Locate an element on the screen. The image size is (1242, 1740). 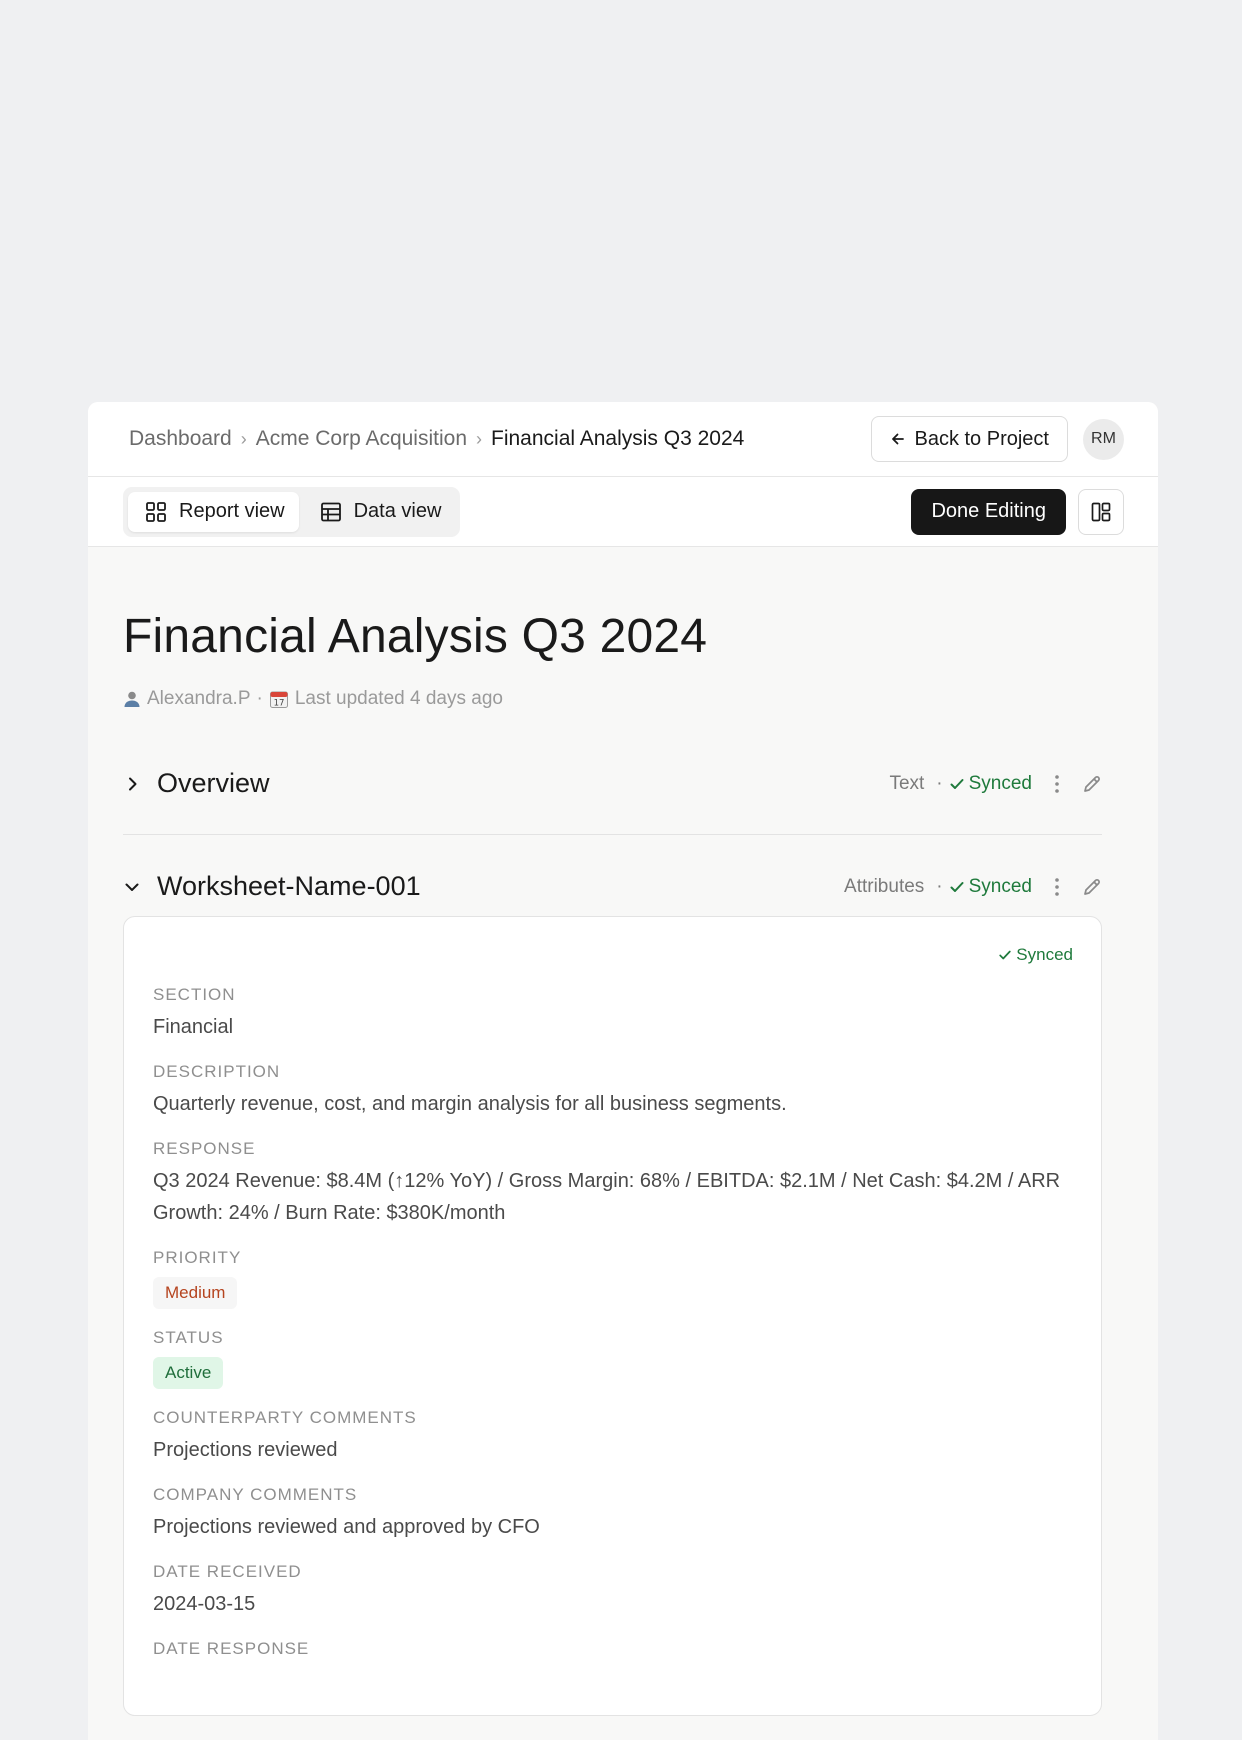
card-sync-status: Synced is located at coordinates (613, 955).